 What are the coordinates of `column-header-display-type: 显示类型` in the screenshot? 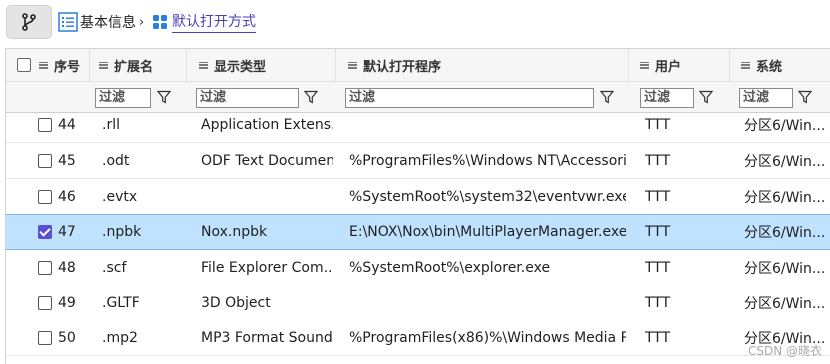 It's located at (260, 65).